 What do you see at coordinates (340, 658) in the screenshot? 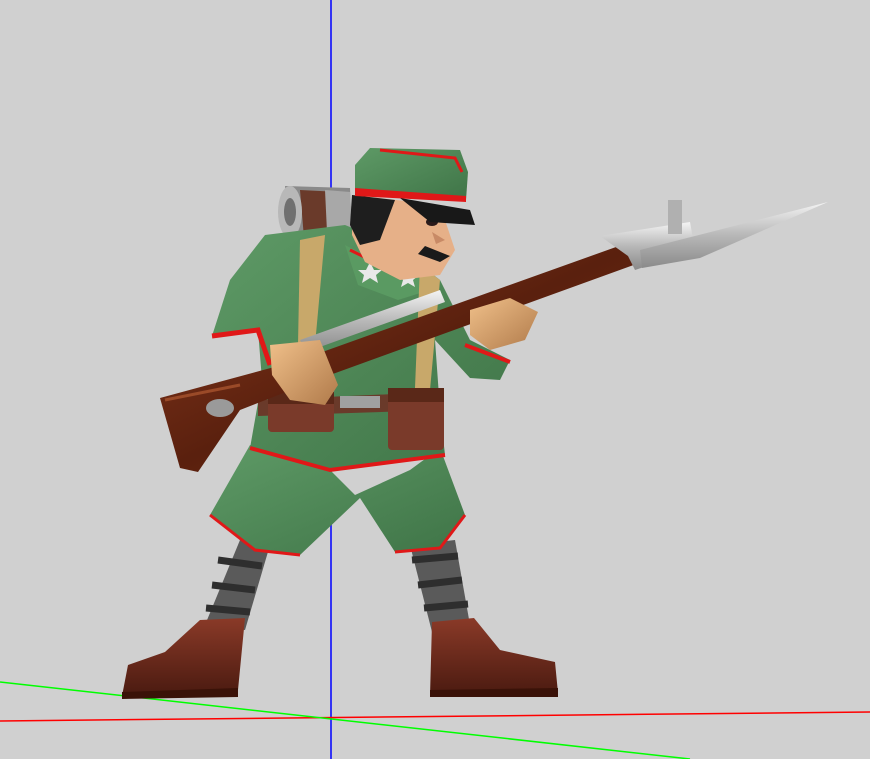
I see `boots` at bounding box center [340, 658].